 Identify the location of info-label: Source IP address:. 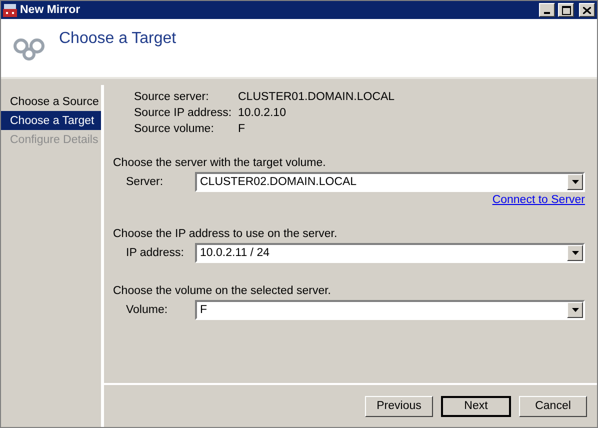
(183, 113).